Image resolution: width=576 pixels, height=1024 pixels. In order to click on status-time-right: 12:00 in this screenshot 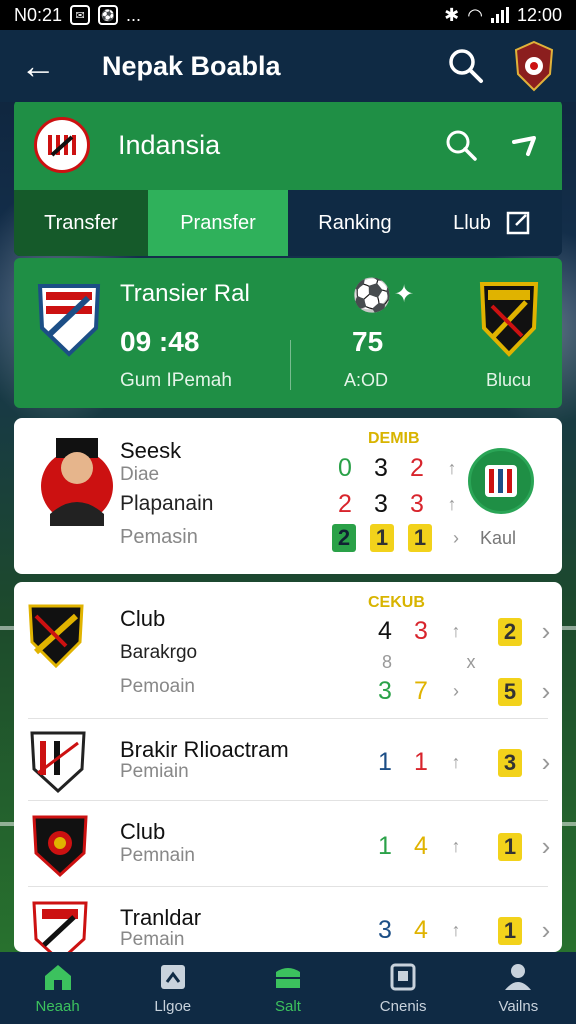, I will do `click(539, 14)`.